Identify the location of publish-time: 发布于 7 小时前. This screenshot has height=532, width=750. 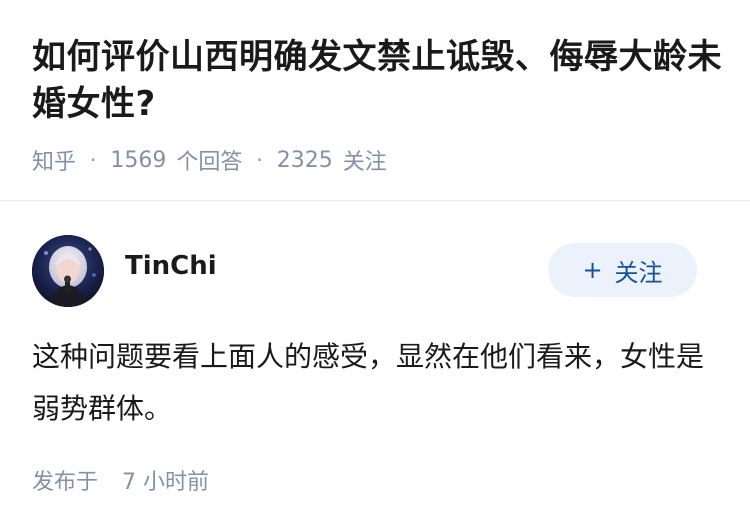
(120, 480).